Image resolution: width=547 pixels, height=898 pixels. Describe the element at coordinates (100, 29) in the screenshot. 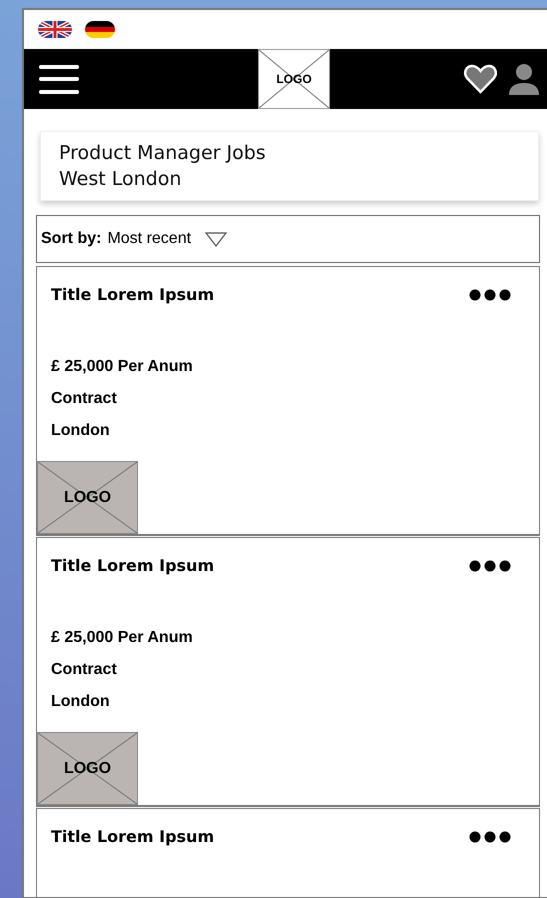

I see `german-flag-icon` at that location.